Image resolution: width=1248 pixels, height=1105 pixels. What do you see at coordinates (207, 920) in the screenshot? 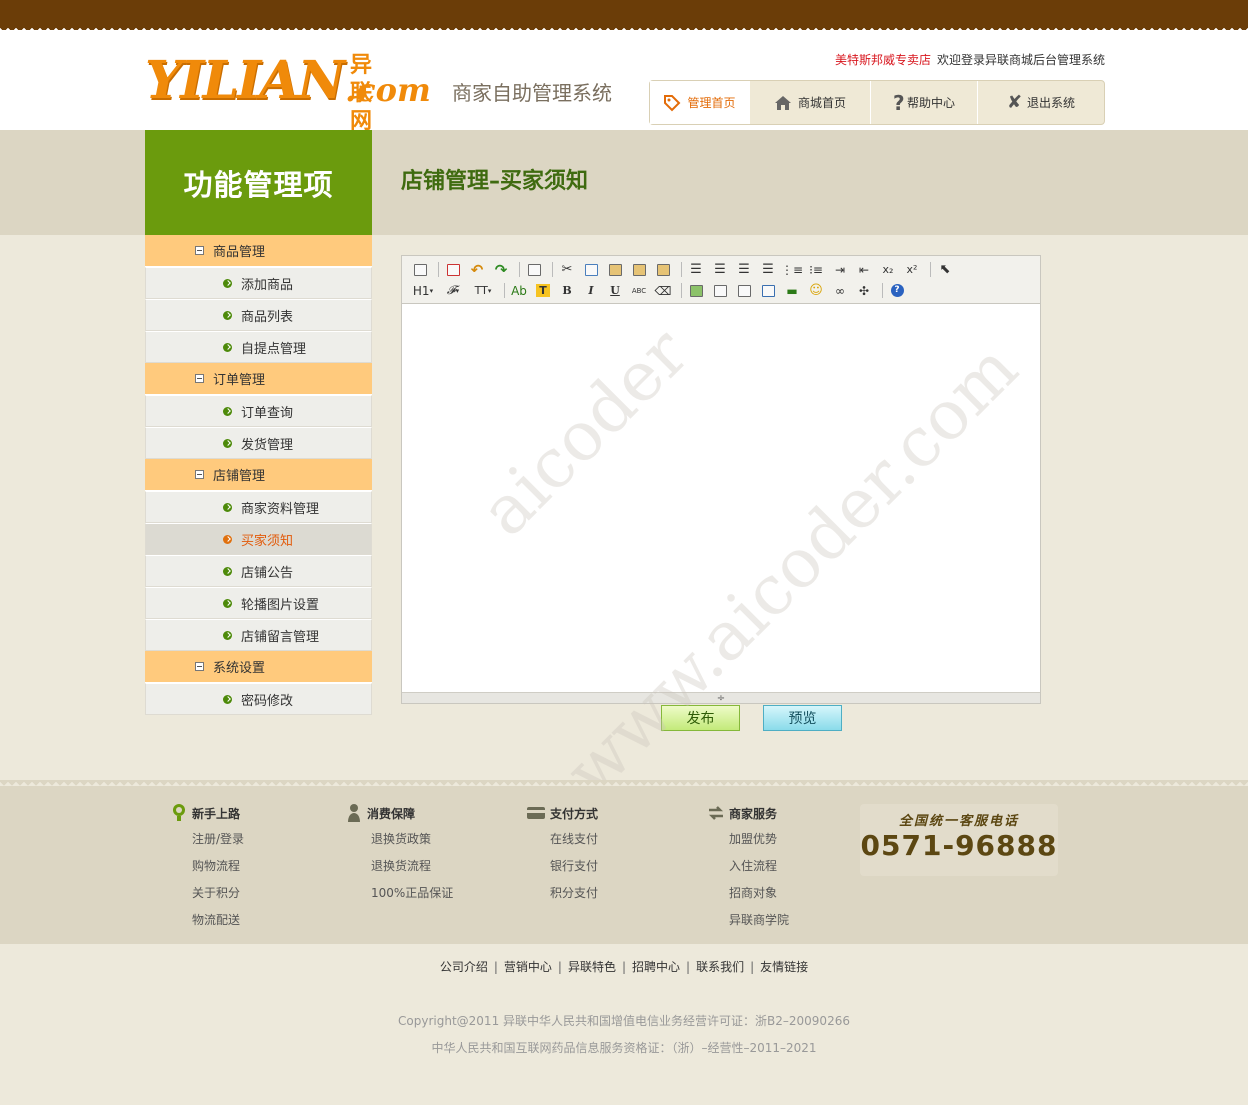
I see `footer-link: 物流配送` at bounding box center [207, 920].